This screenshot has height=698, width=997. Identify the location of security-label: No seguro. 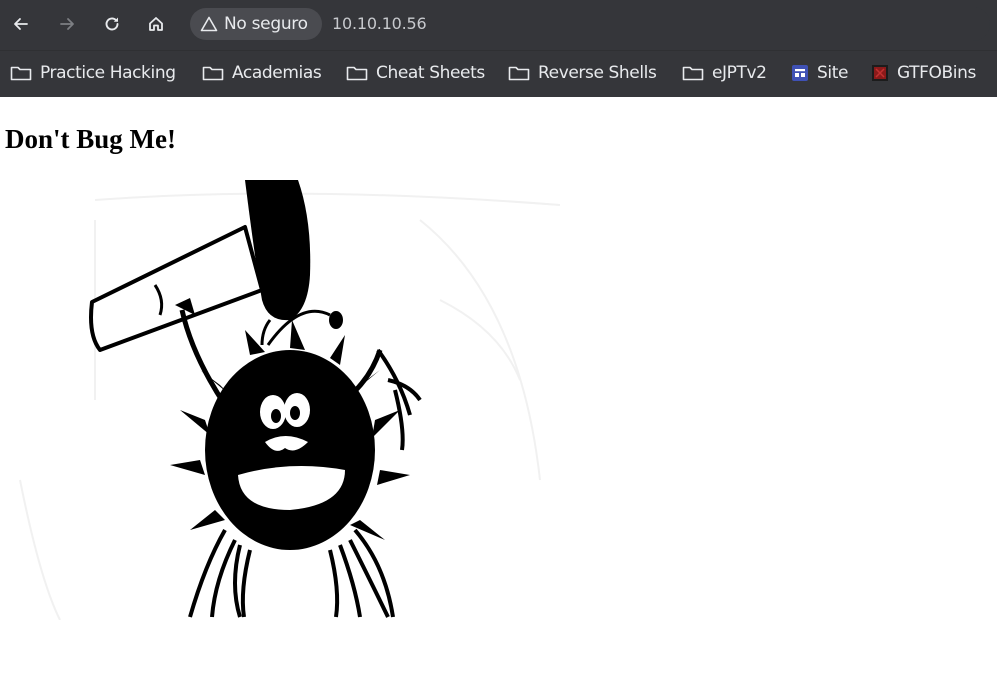
(266, 24).